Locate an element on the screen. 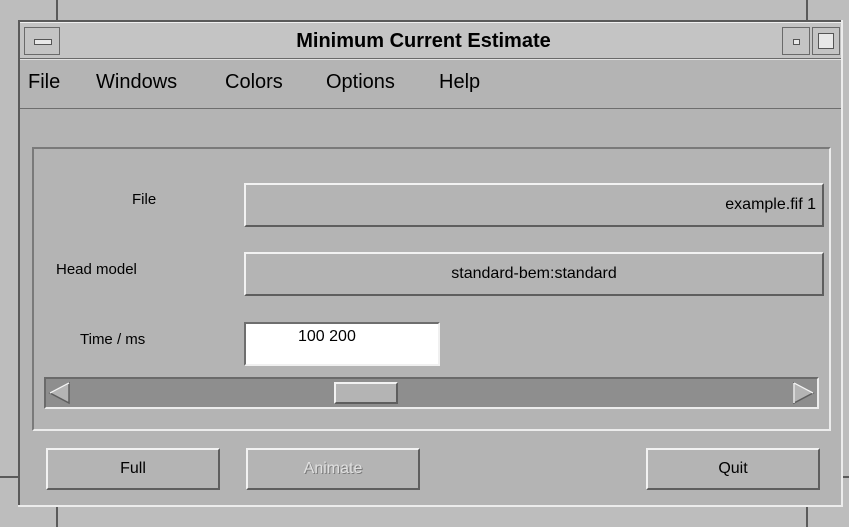 The width and height of the screenshot is (849, 527). file-selector-button: example.fif 1 is located at coordinates (534, 205).